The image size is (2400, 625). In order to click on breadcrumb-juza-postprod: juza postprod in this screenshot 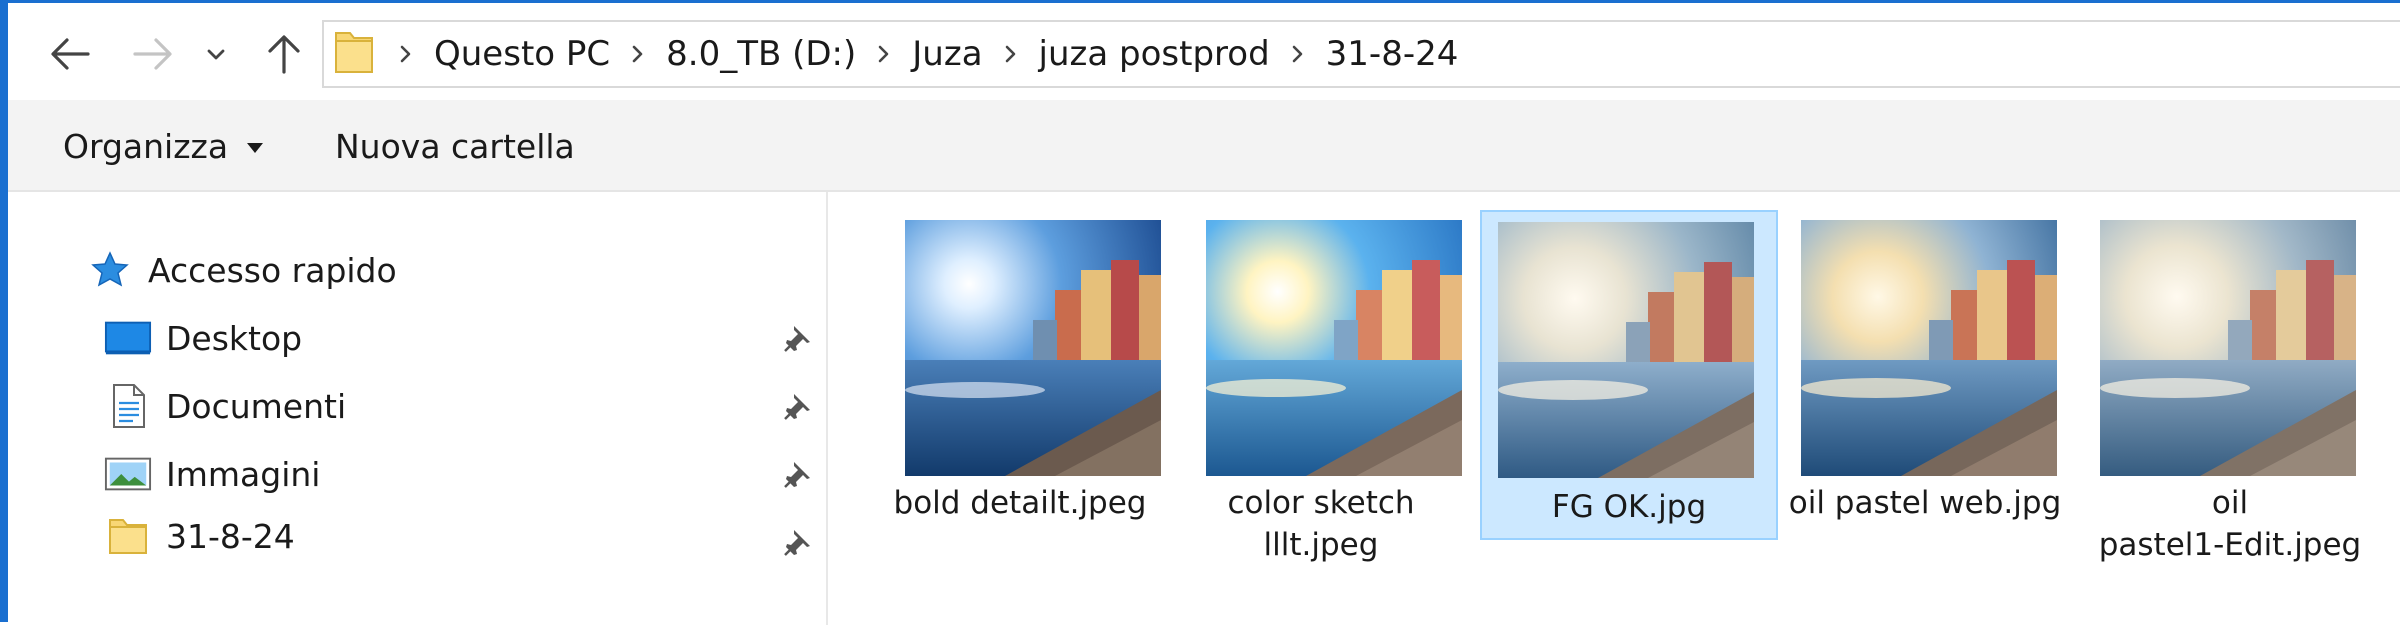, I will do `click(1154, 54)`.